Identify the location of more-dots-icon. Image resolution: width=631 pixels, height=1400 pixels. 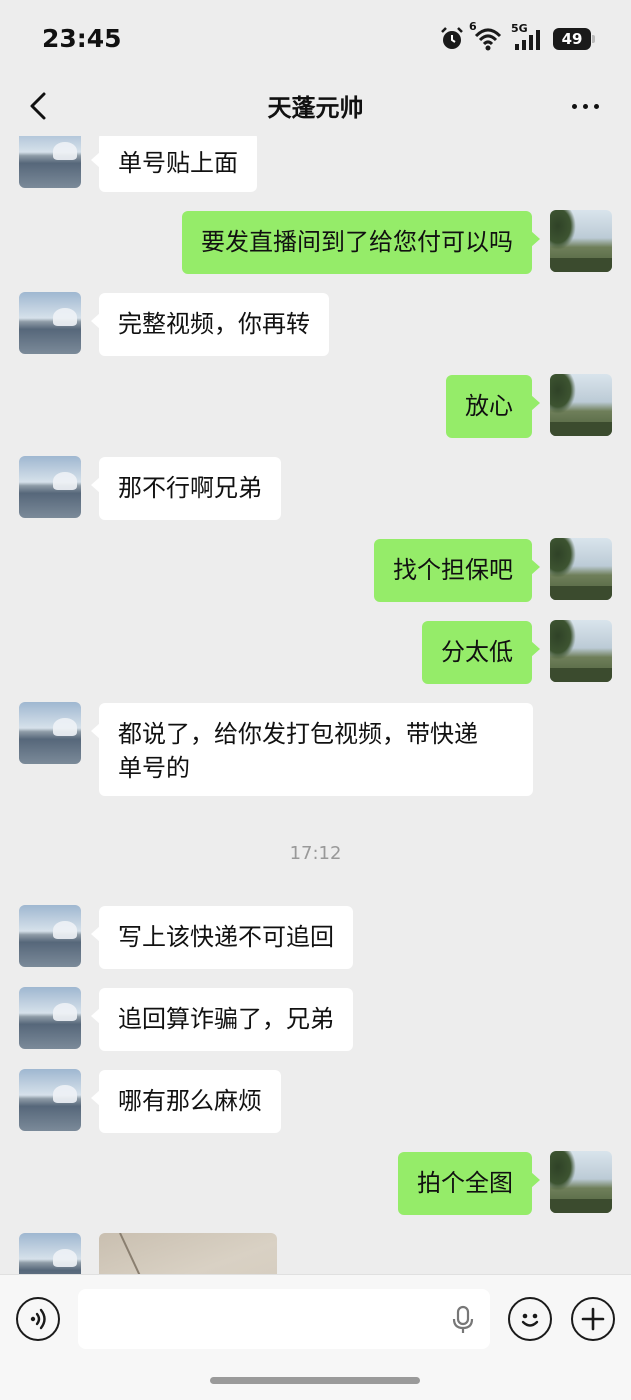
(574, 106).